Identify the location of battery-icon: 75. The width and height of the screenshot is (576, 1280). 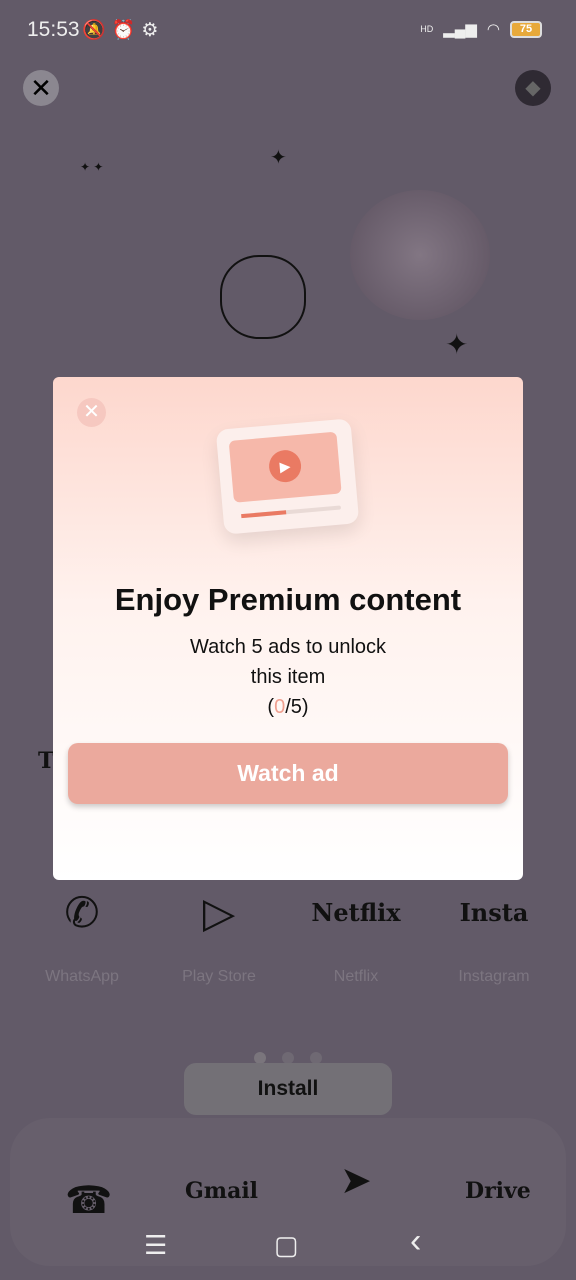
(526, 29).